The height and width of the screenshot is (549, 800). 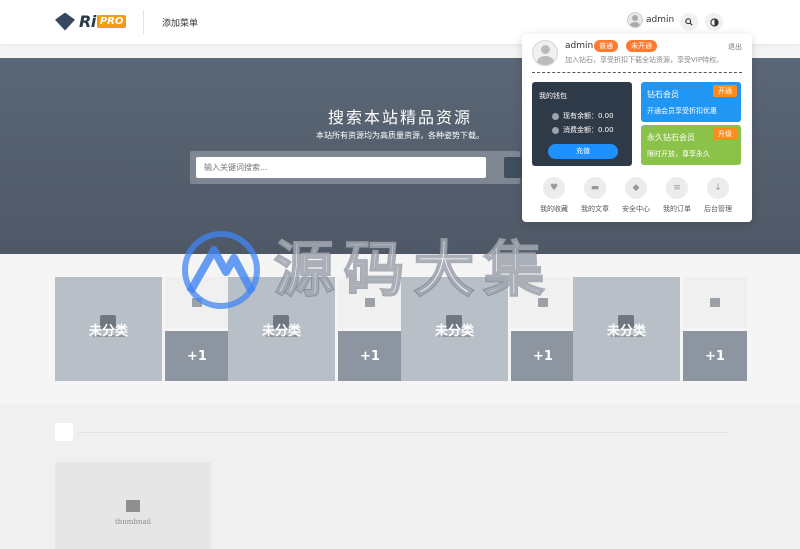 What do you see at coordinates (133, 522) in the screenshot?
I see `thumbnail-label: thumbnail` at bounding box center [133, 522].